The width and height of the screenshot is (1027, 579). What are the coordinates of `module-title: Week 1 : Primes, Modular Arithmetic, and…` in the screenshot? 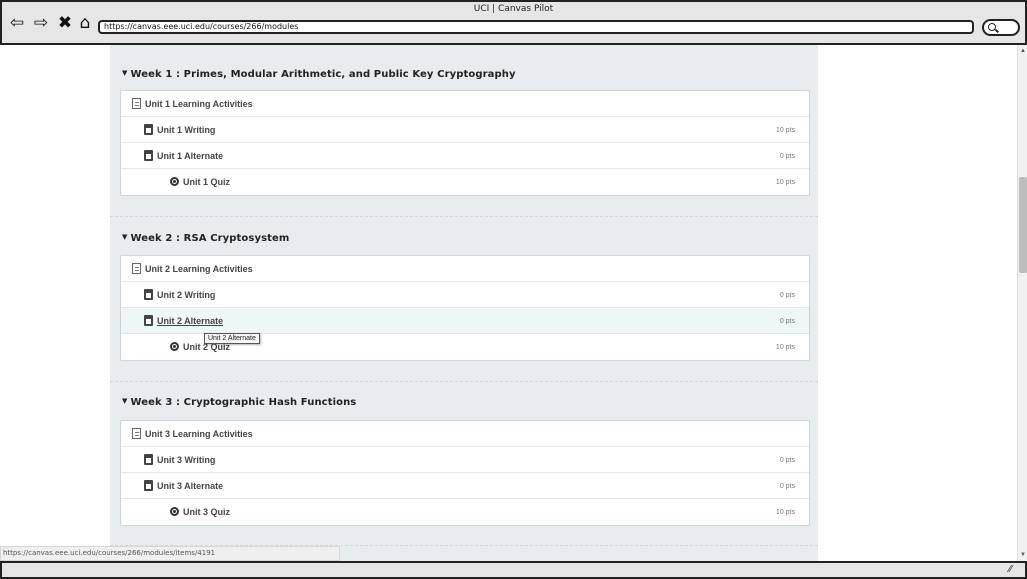 It's located at (323, 74).